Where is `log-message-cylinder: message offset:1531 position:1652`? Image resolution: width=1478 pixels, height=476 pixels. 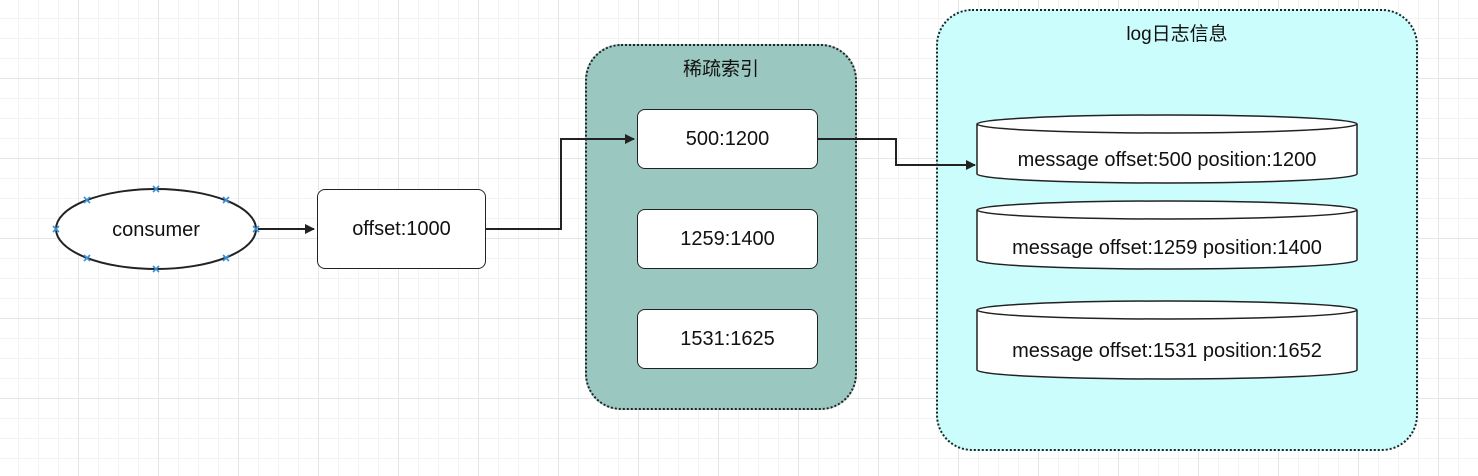
log-message-cylinder: message offset:1531 position:1652 is located at coordinates (1167, 340).